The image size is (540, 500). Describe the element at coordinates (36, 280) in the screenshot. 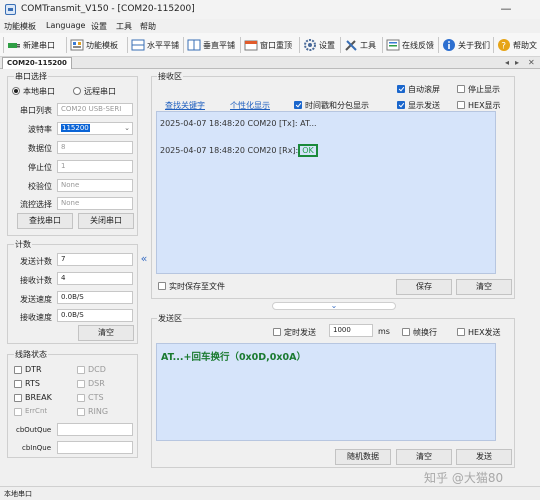

I see `receive-count-label: 接收计数` at that location.